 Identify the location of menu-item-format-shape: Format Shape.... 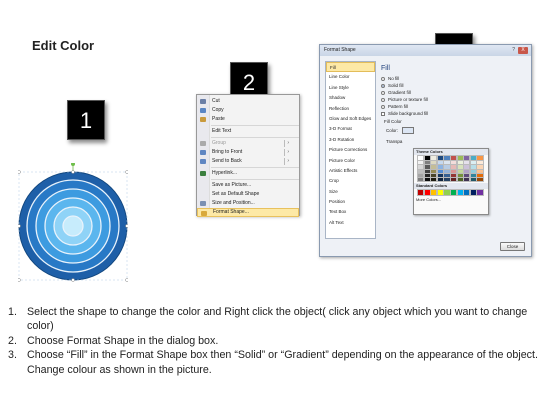
(248, 212).